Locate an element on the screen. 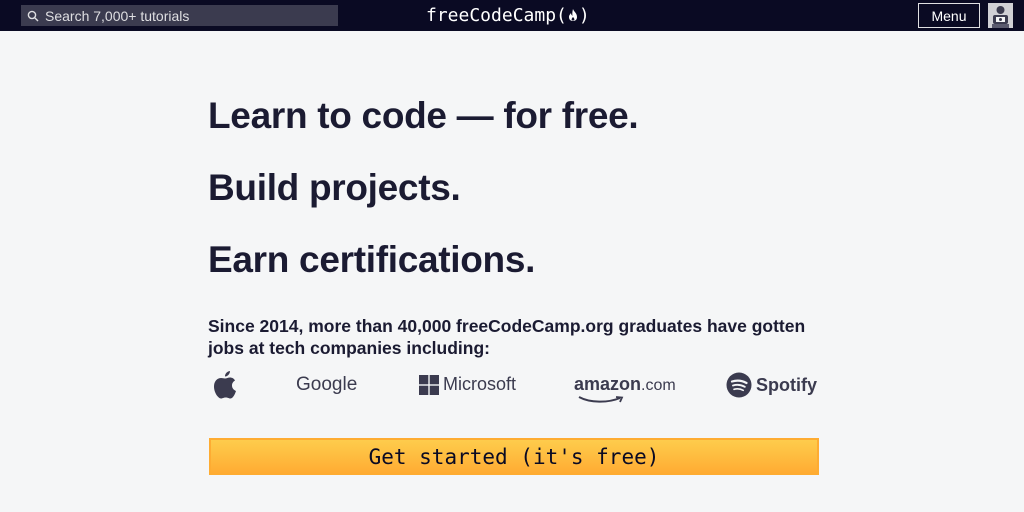 The image size is (1024, 512). google-text: Google is located at coordinates (327, 384).